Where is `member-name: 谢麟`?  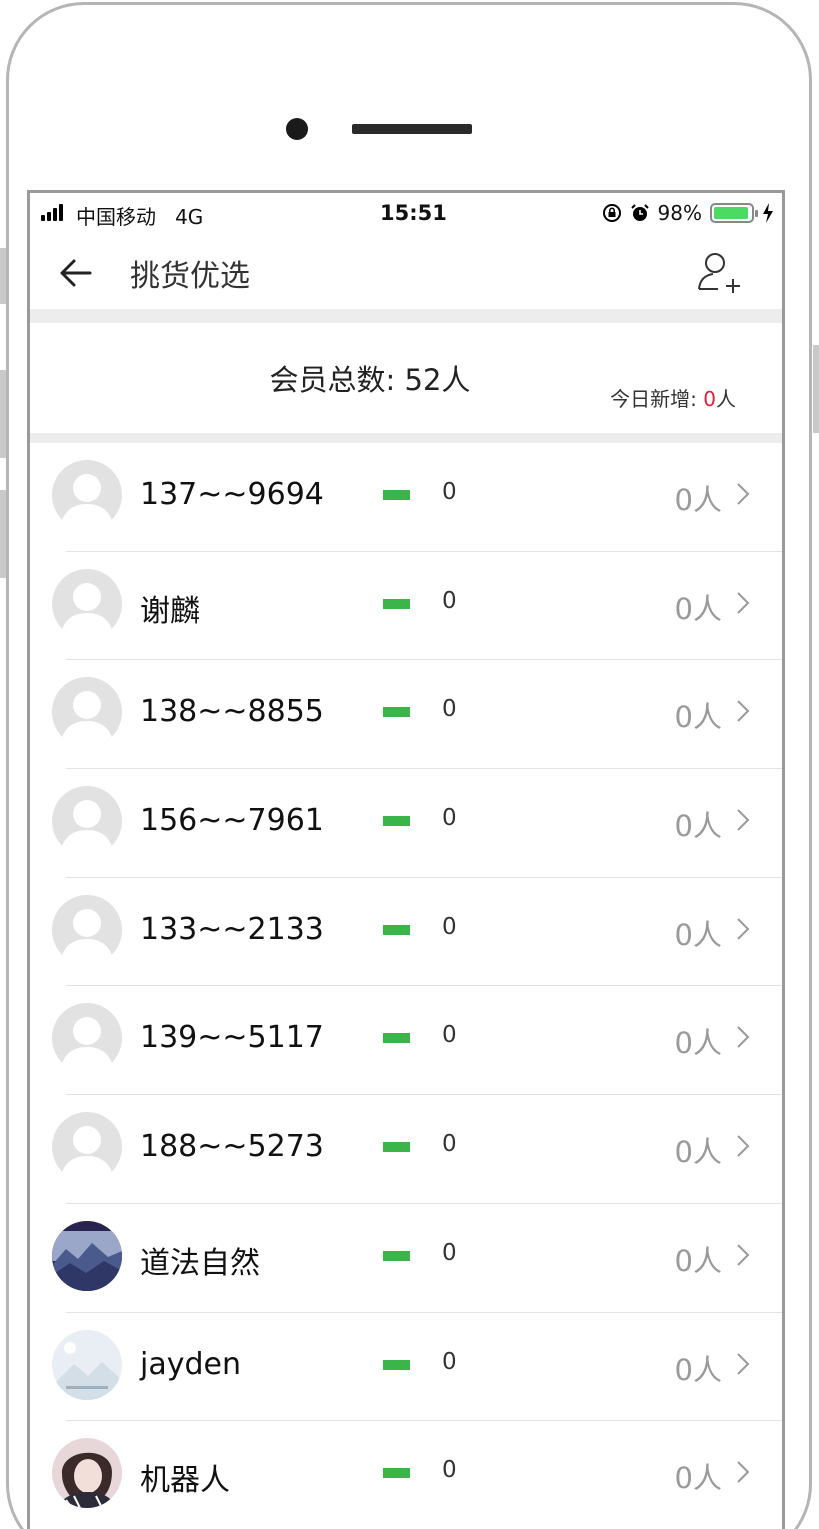 member-name: 谢麟 is located at coordinates (170, 611).